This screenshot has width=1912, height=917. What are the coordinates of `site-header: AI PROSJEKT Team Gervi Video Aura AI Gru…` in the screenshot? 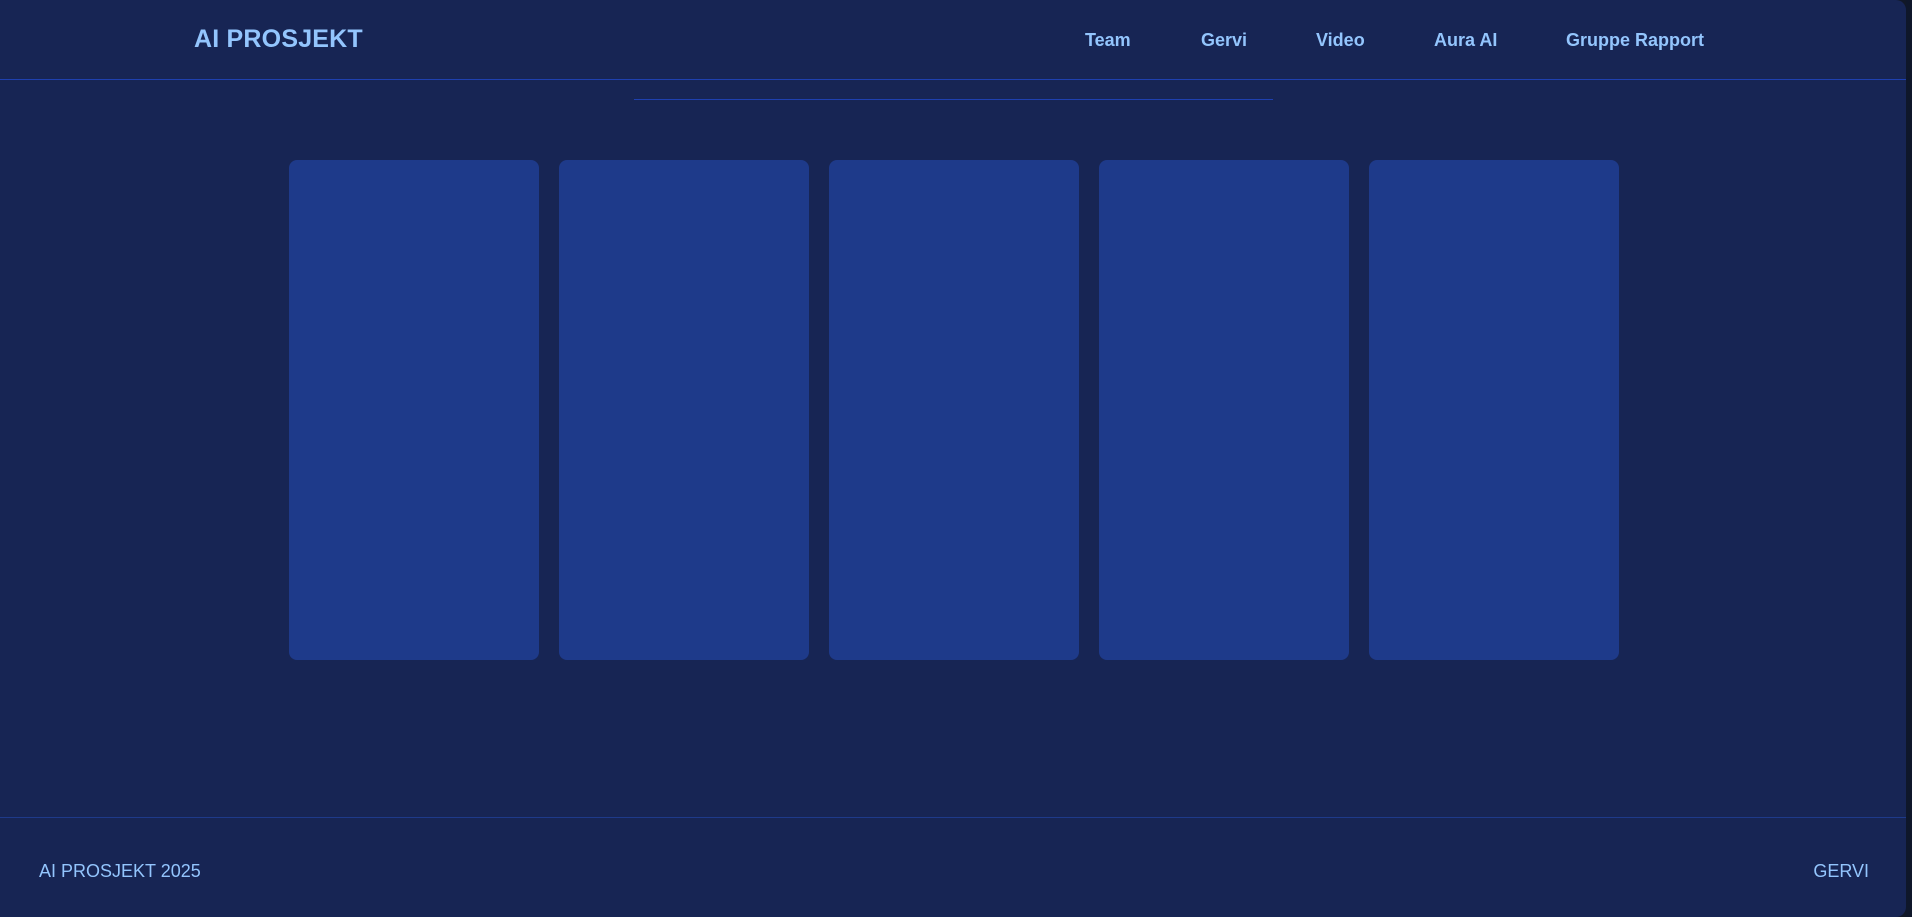 It's located at (953, 40).